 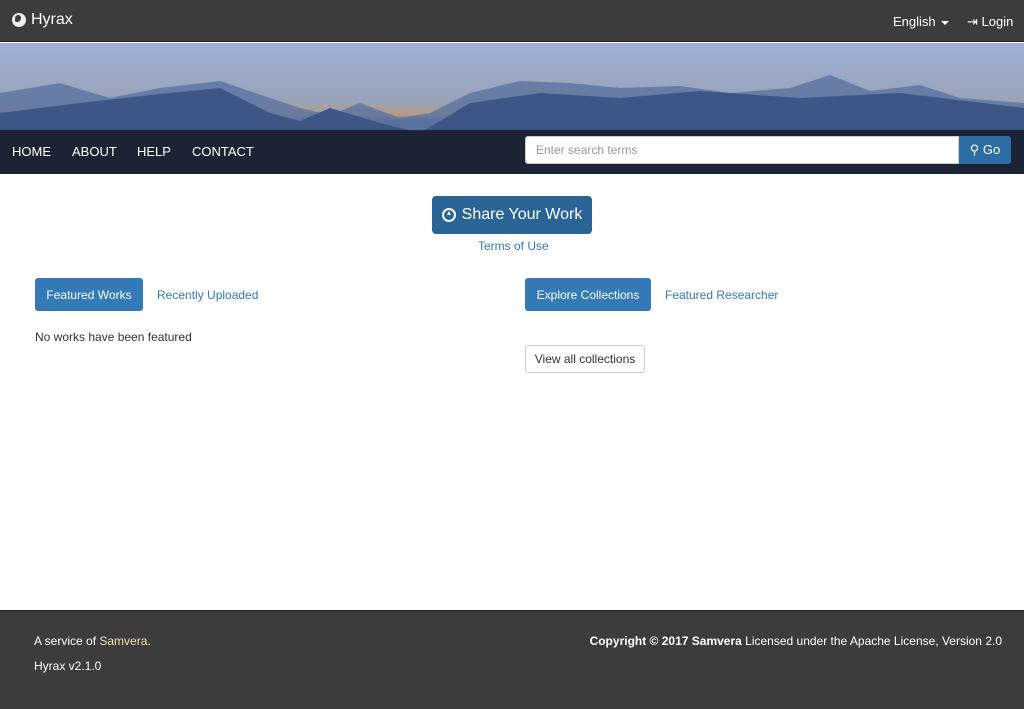 What do you see at coordinates (89, 294) in the screenshot?
I see `tab-featured-works: Featured Works` at bounding box center [89, 294].